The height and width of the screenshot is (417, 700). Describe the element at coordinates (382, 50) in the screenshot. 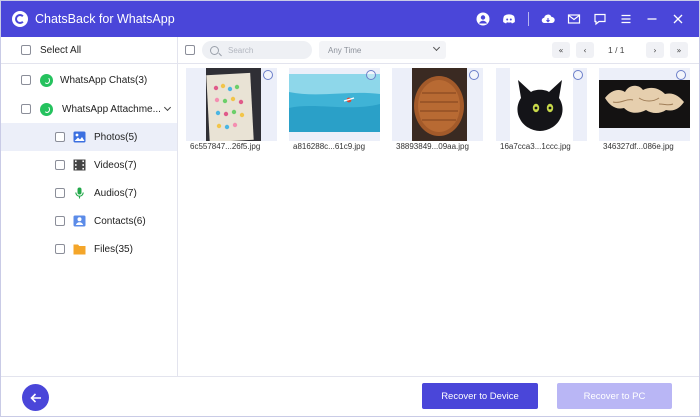

I see `time-filter-dropdown: Any Time` at that location.